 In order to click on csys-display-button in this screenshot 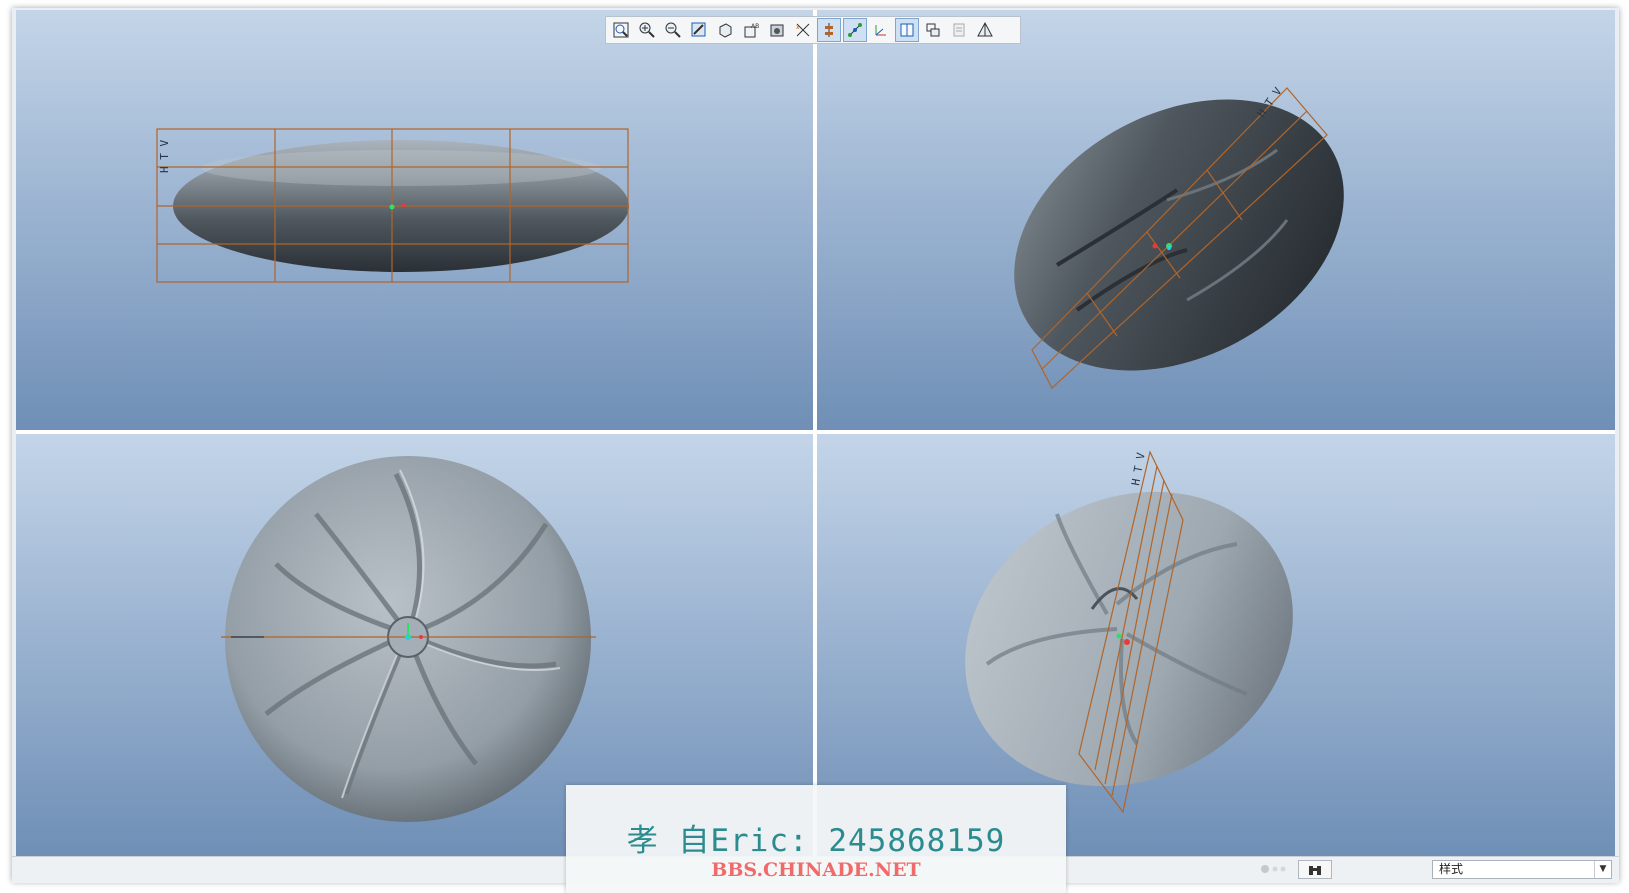, I will do `click(881, 30)`.